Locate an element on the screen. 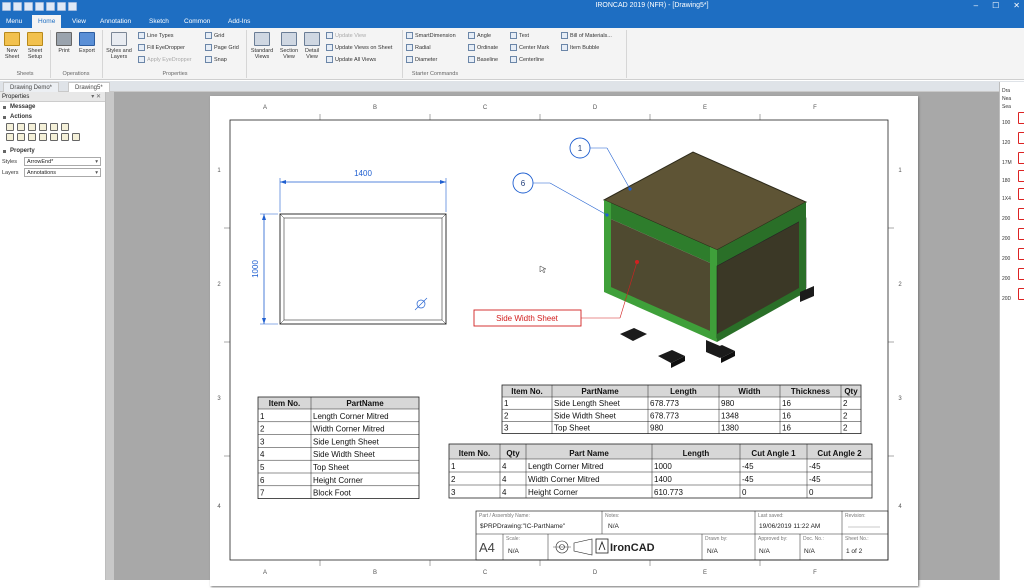 This screenshot has width=1024, height=588. approved-by-value: N/A is located at coordinates (765, 551).